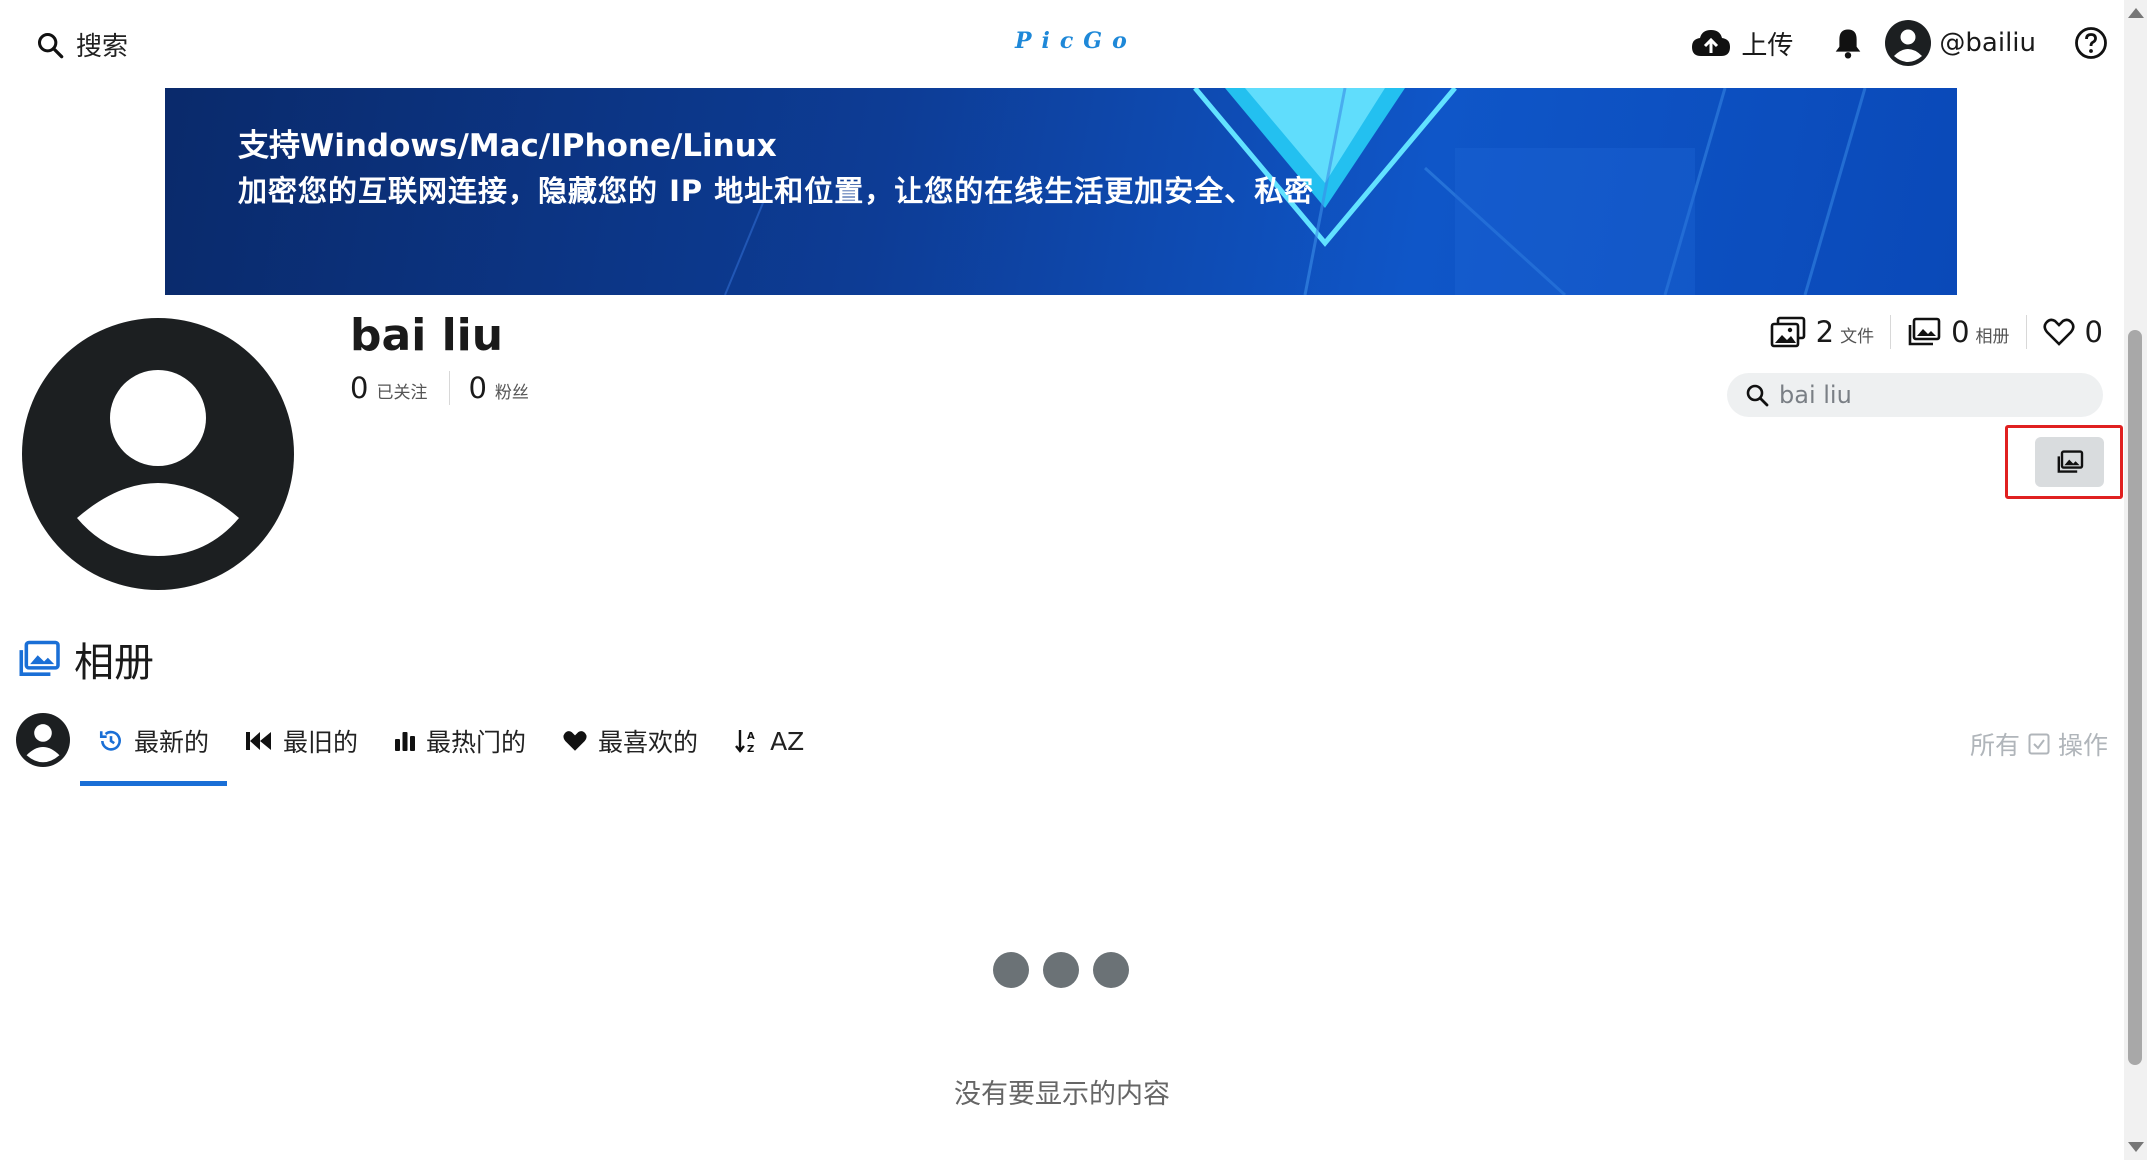  Describe the element at coordinates (114, 663) in the screenshot. I see `section-title-text: 相册` at that location.